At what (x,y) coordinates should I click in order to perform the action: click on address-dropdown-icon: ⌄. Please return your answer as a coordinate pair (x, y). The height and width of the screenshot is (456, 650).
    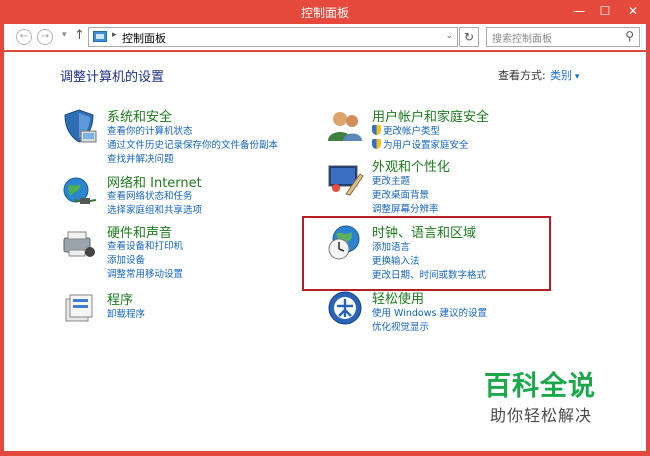
    Looking at the image, I should click on (449, 36).